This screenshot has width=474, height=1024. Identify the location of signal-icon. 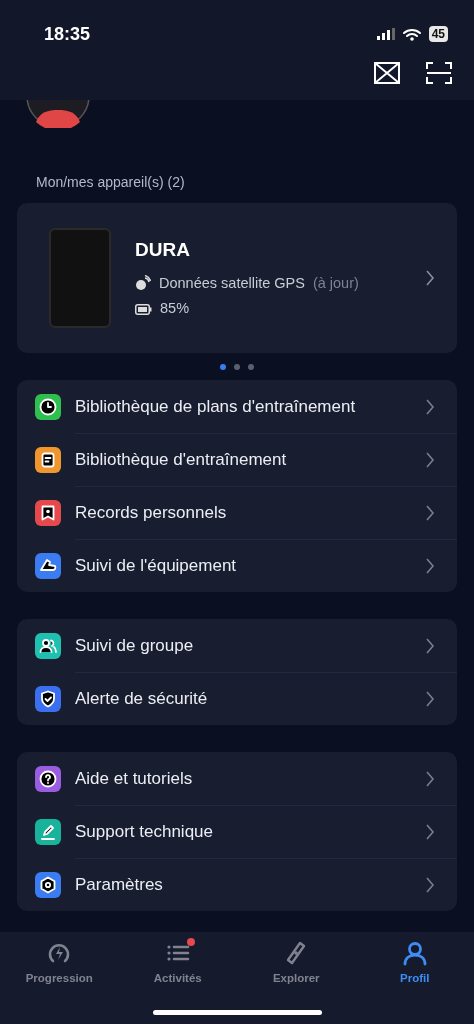
(385, 34).